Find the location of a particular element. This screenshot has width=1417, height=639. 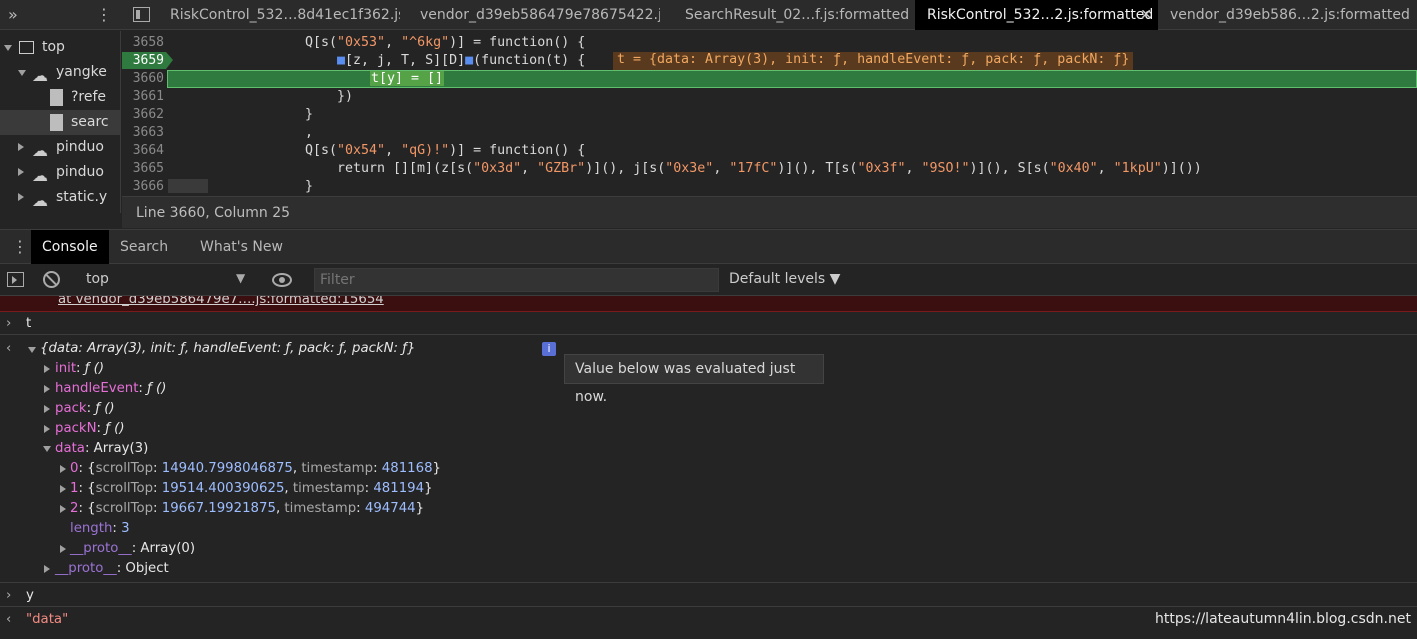

toggle-sidebar-icon is located at coordinates (141, 14).